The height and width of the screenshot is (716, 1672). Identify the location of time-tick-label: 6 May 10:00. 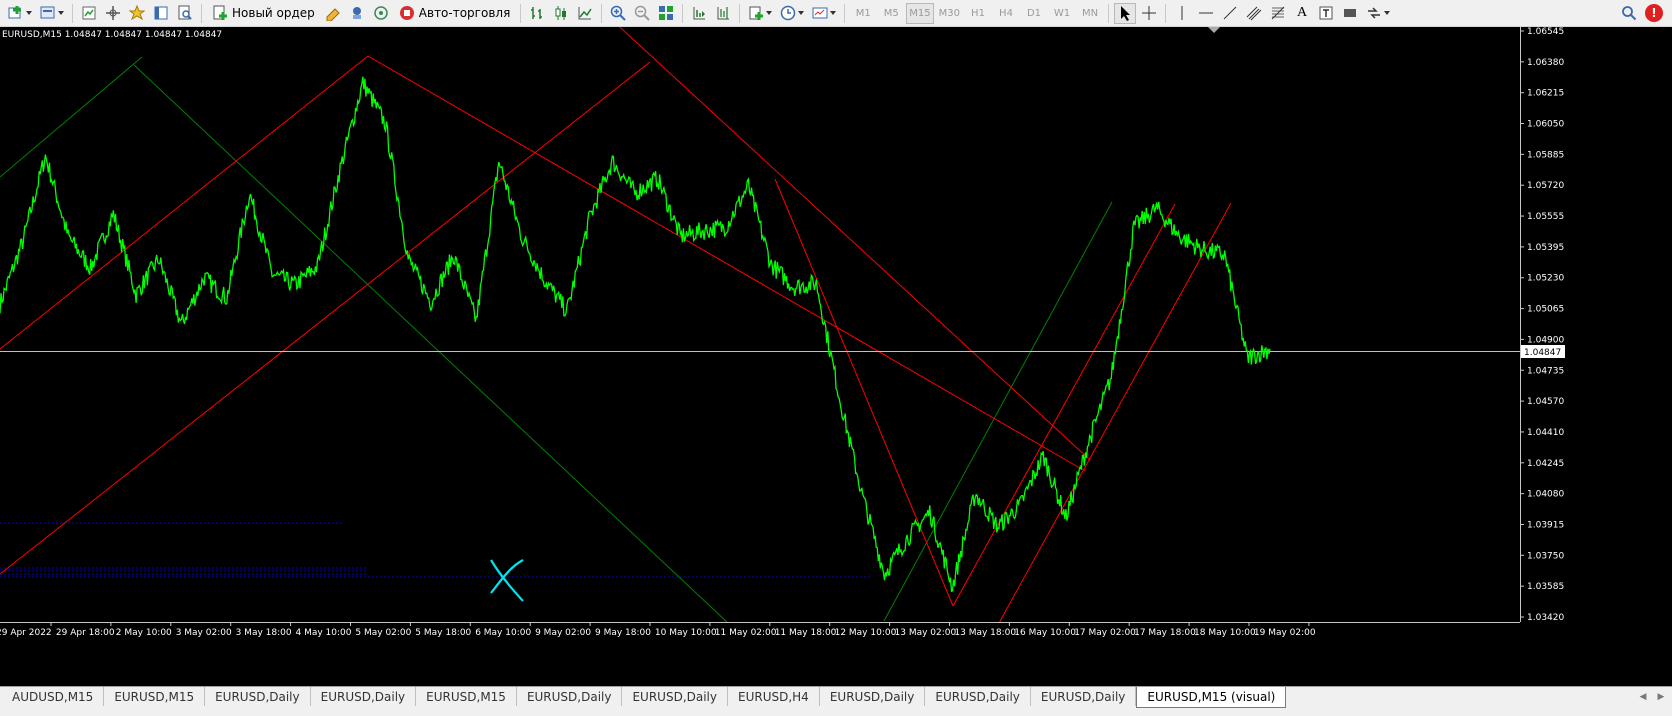
(503, 633).